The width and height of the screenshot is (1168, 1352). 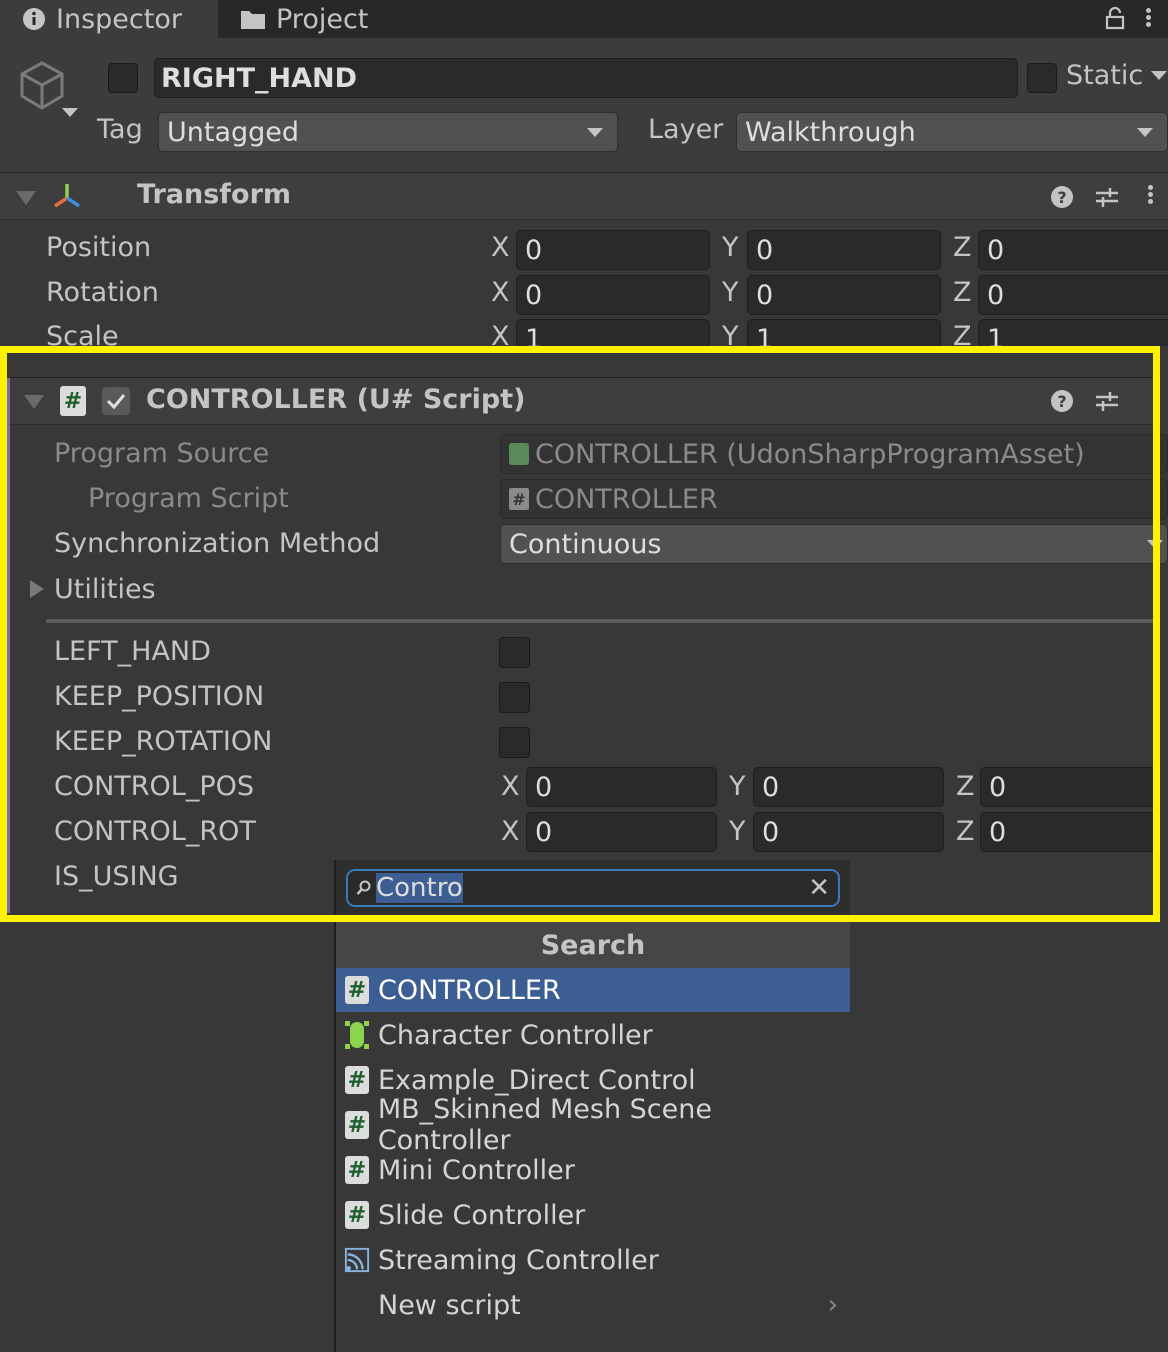 What do you see at coordinates (1073, 250) in the screenshot?
I see `position-z-field: 0` at bounding box center [1073, 250].